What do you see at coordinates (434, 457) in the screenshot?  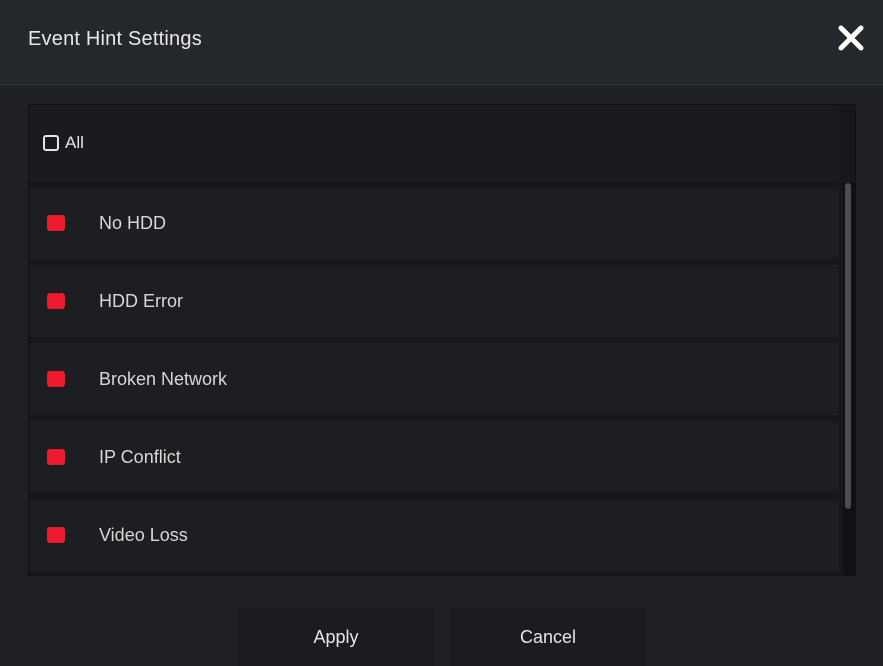 I see `event-item-ip-conflict: IP Conflict` at bounding box center [434, 457].